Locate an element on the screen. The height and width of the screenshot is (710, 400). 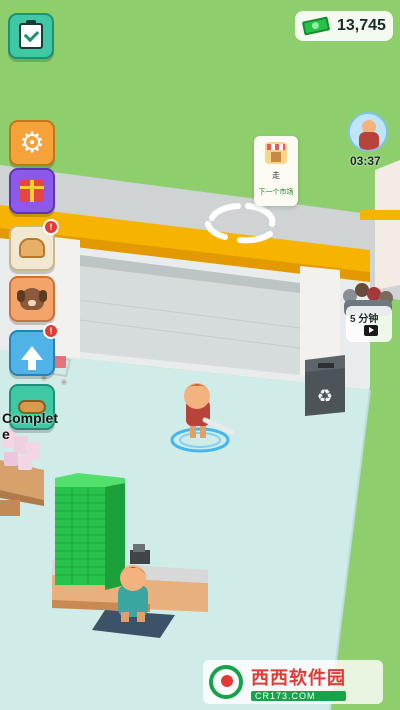
upgrade-alert-badge: ! is located at coordinates (51, 331).